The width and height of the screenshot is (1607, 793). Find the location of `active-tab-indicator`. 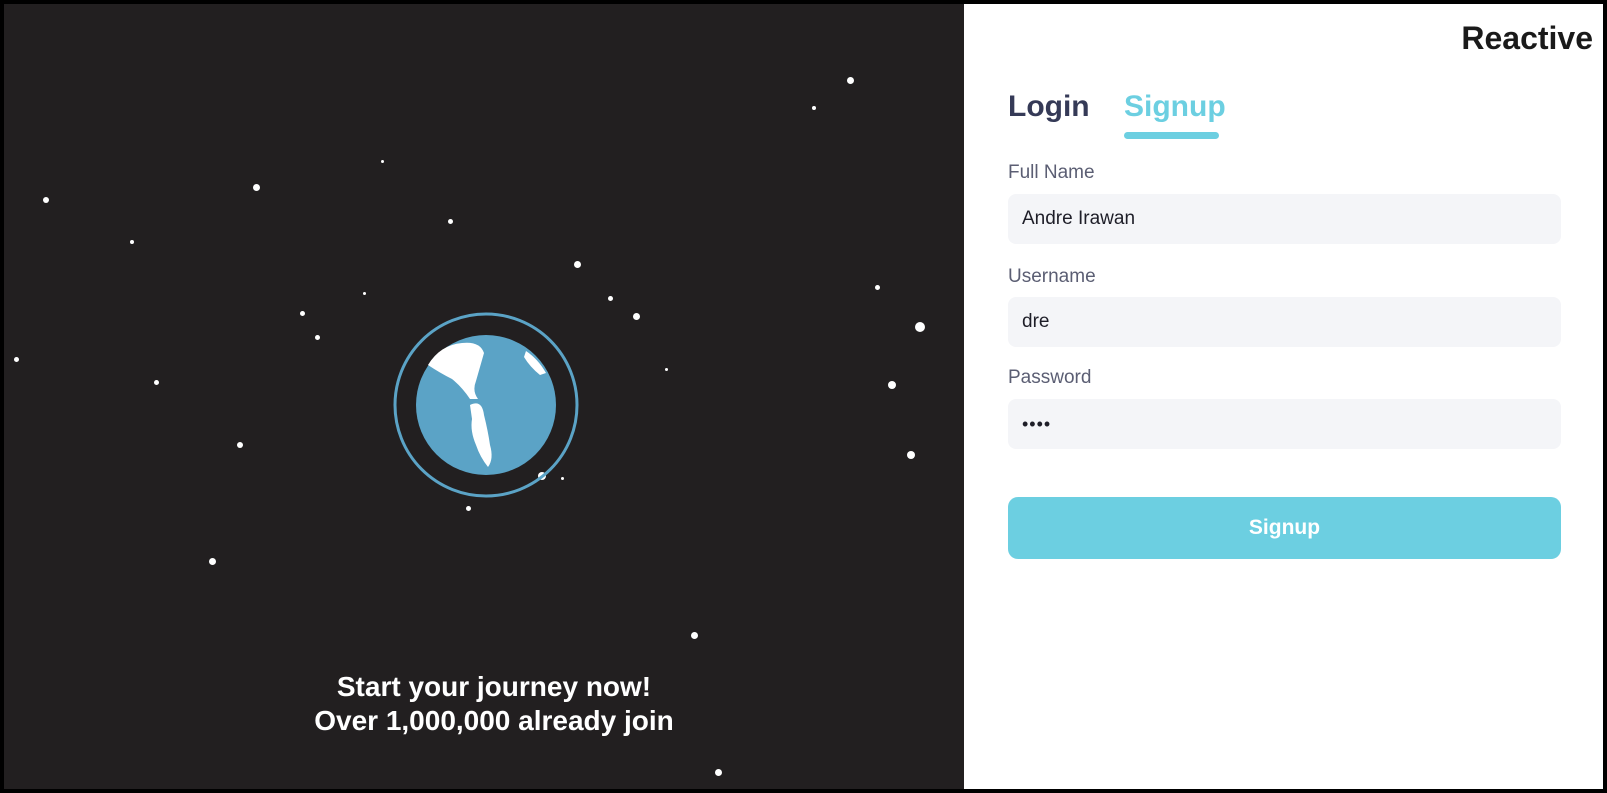

active-tab-indicator is located at coordinates (1171, 135).